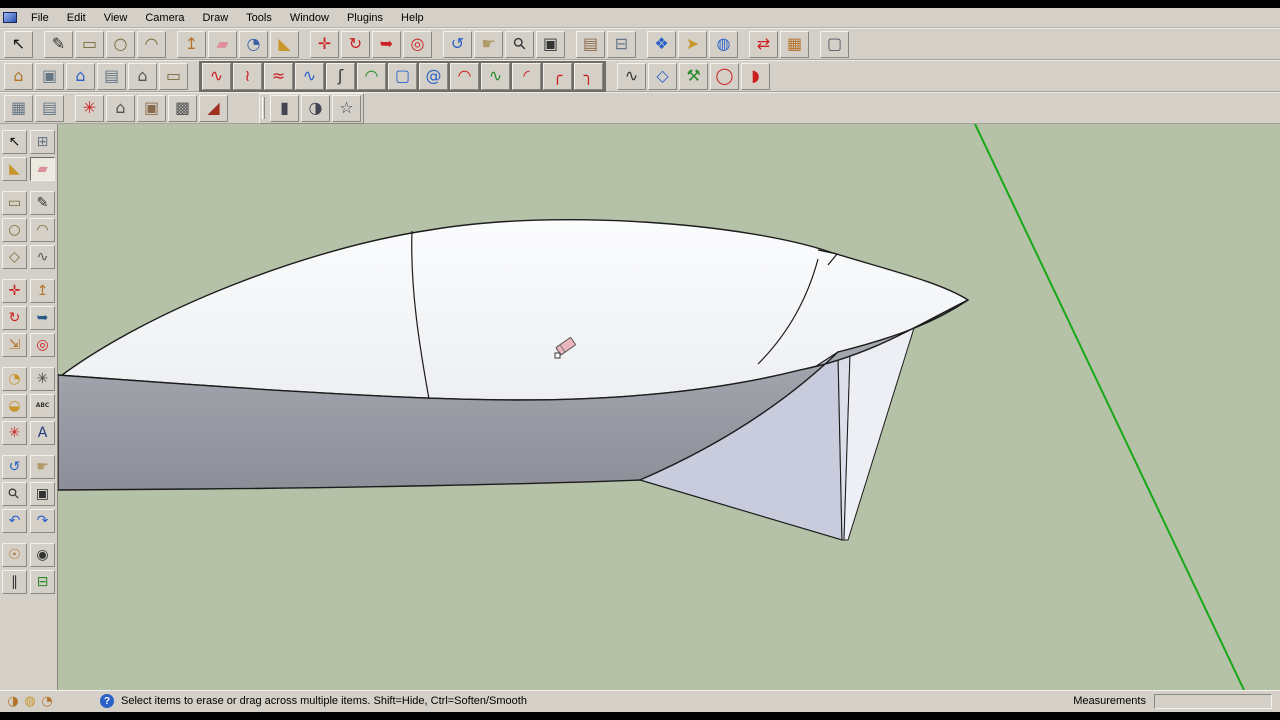 The width and height of the screenshot is (1280, 720). What do you see at coordinates (42, 555) in the screenshot?
I see `look-around-tool: ◉` at bounding box center [42, 555].